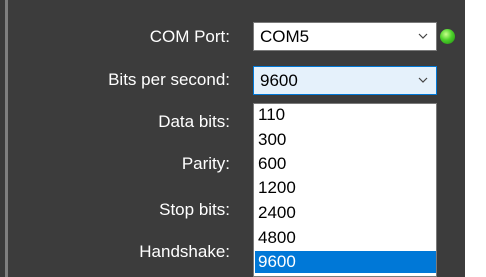 The image size is (486, 277). I want to click on right-strip, so click(475, 138).